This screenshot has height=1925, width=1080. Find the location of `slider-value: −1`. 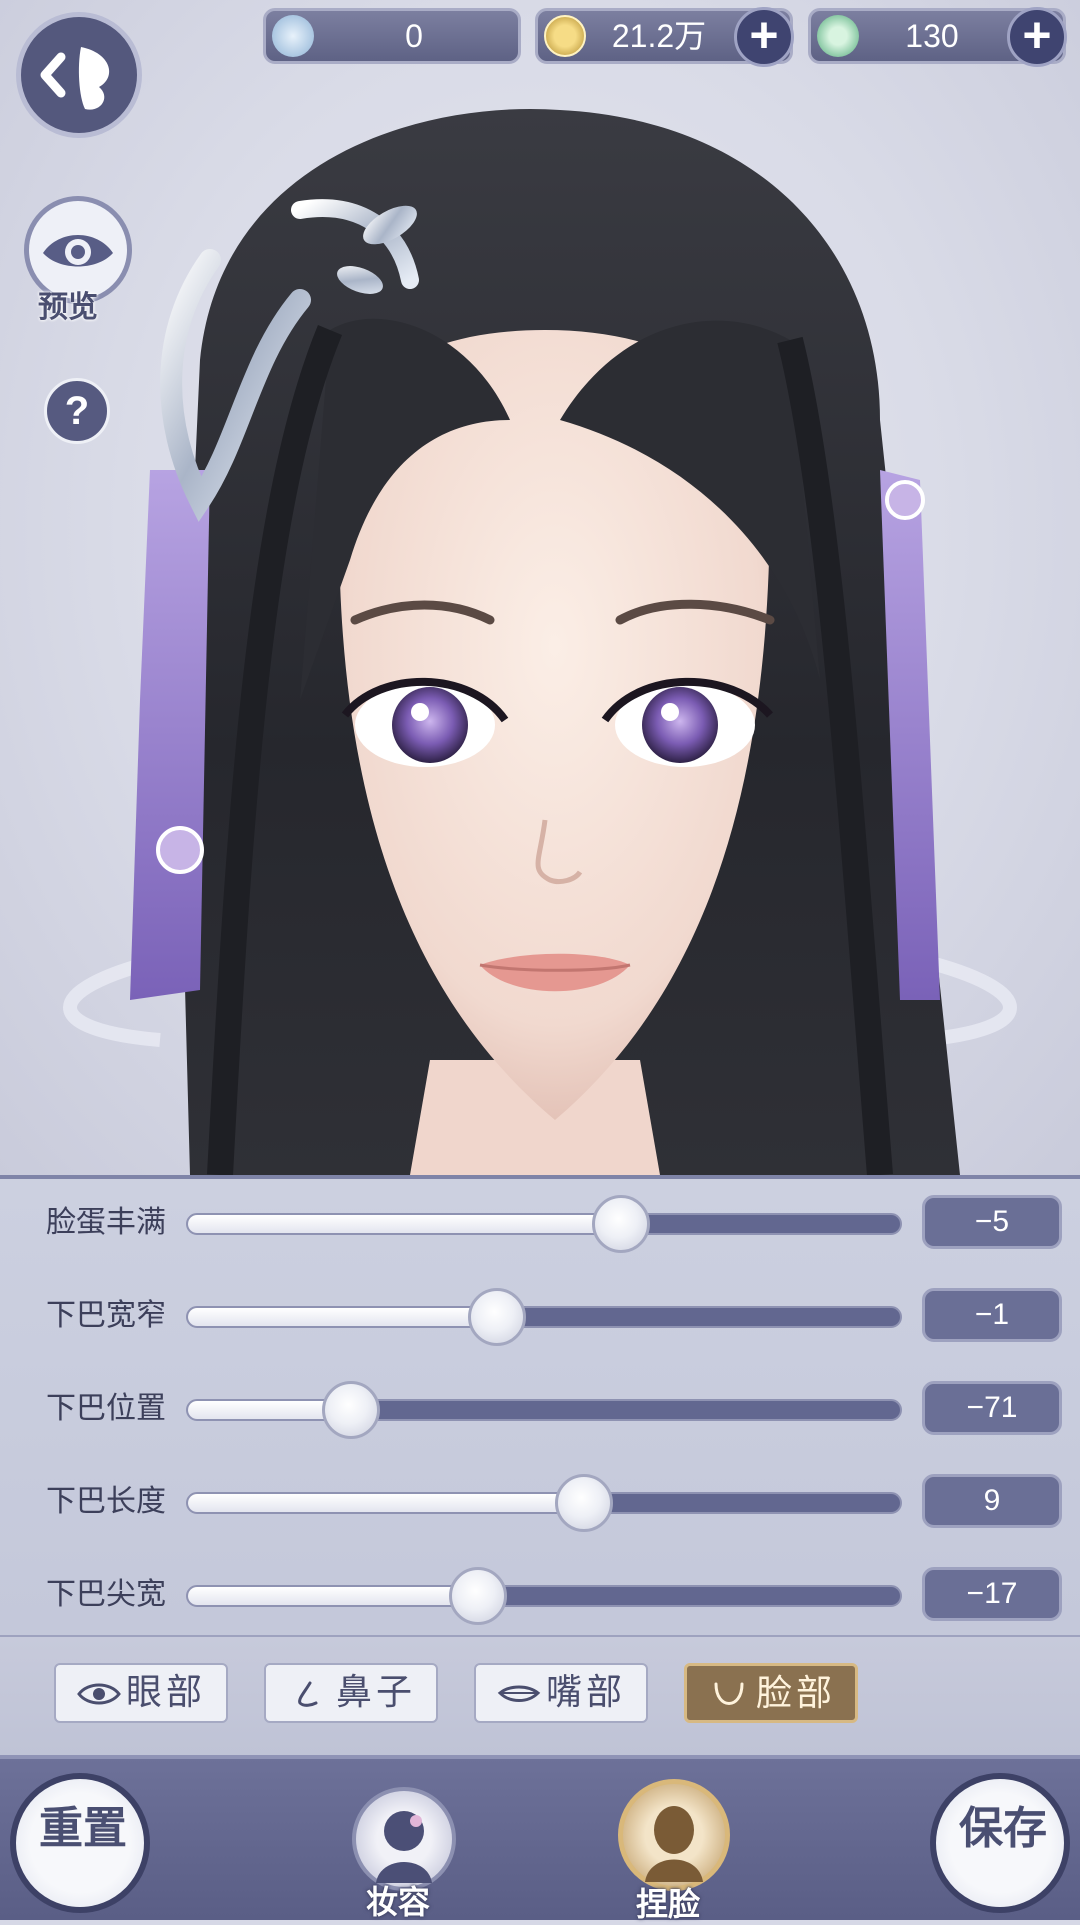

slider-value: −1 is located at coordinates (992, 1315).